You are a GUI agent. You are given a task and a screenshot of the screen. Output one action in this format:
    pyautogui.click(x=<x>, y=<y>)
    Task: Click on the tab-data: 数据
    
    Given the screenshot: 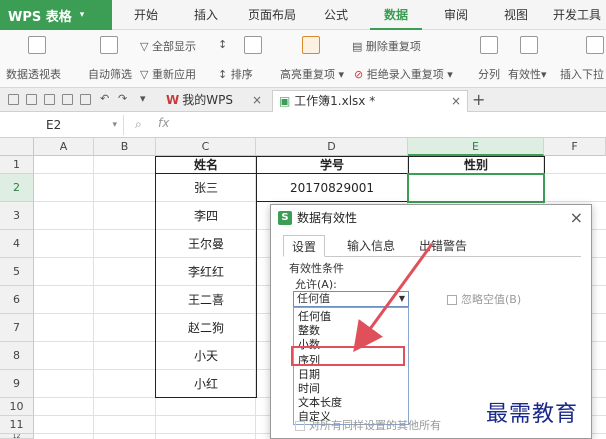 What is the action you would take?
    pyautogui.click(x=396, y=15)
    